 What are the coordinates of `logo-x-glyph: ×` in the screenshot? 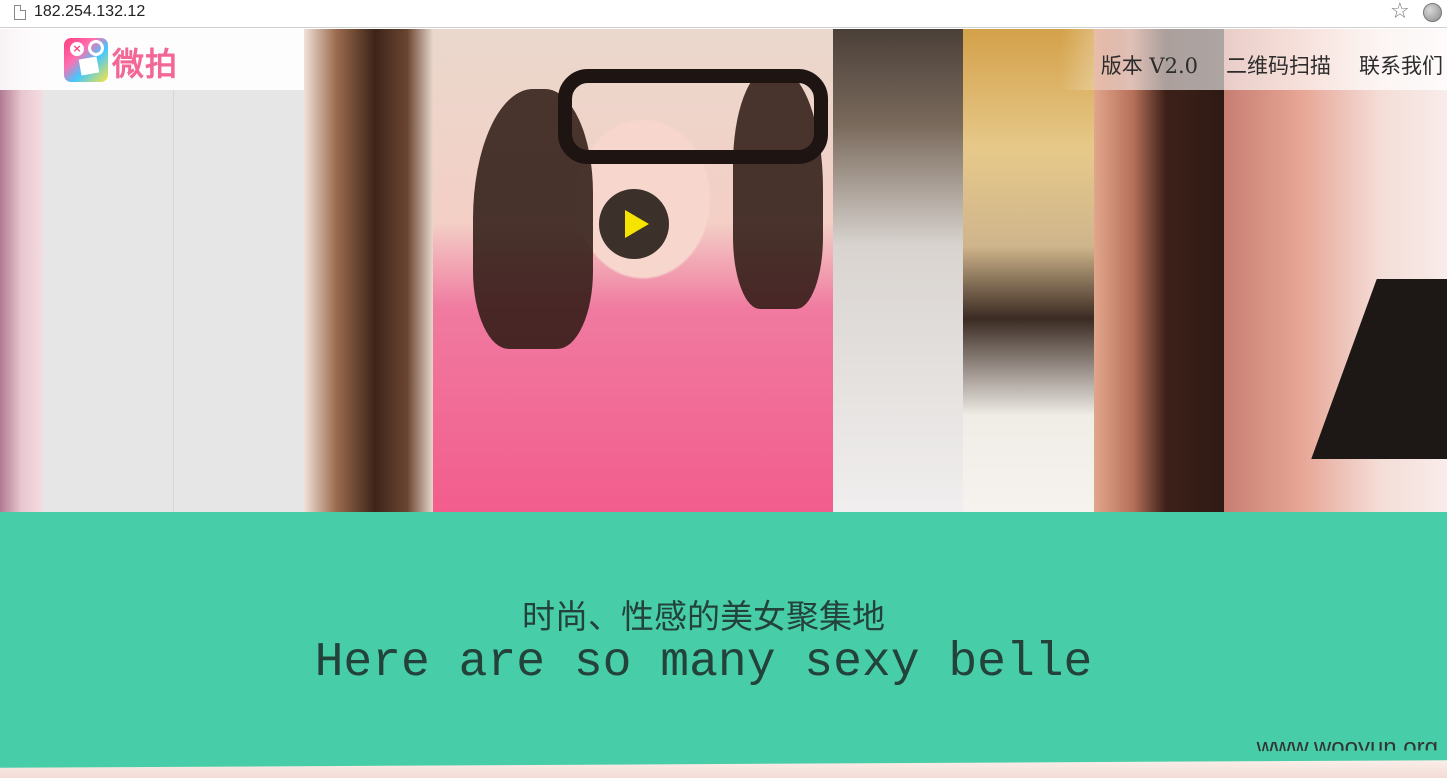 It's located at (77, 49).